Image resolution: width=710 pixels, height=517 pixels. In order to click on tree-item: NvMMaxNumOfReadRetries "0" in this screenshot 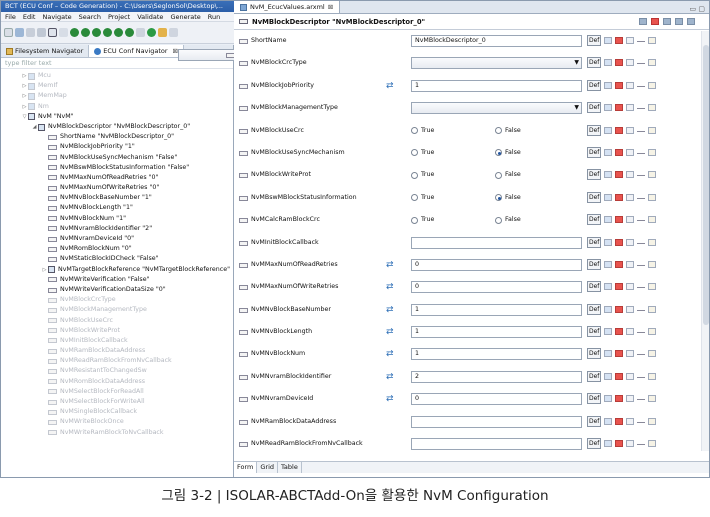, I will do `click(117, 178)`.